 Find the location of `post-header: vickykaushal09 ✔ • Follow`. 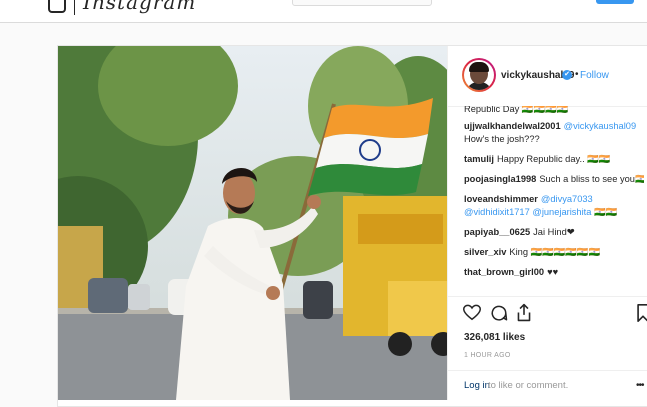

post-header: vickykaushal09 ✔ • Follow is located at coordinates (547, 76).